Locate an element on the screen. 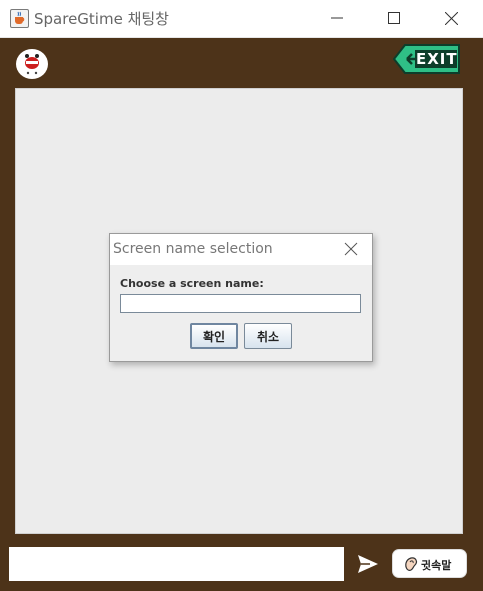  minimize-icon is located at coordinates (337, 18).